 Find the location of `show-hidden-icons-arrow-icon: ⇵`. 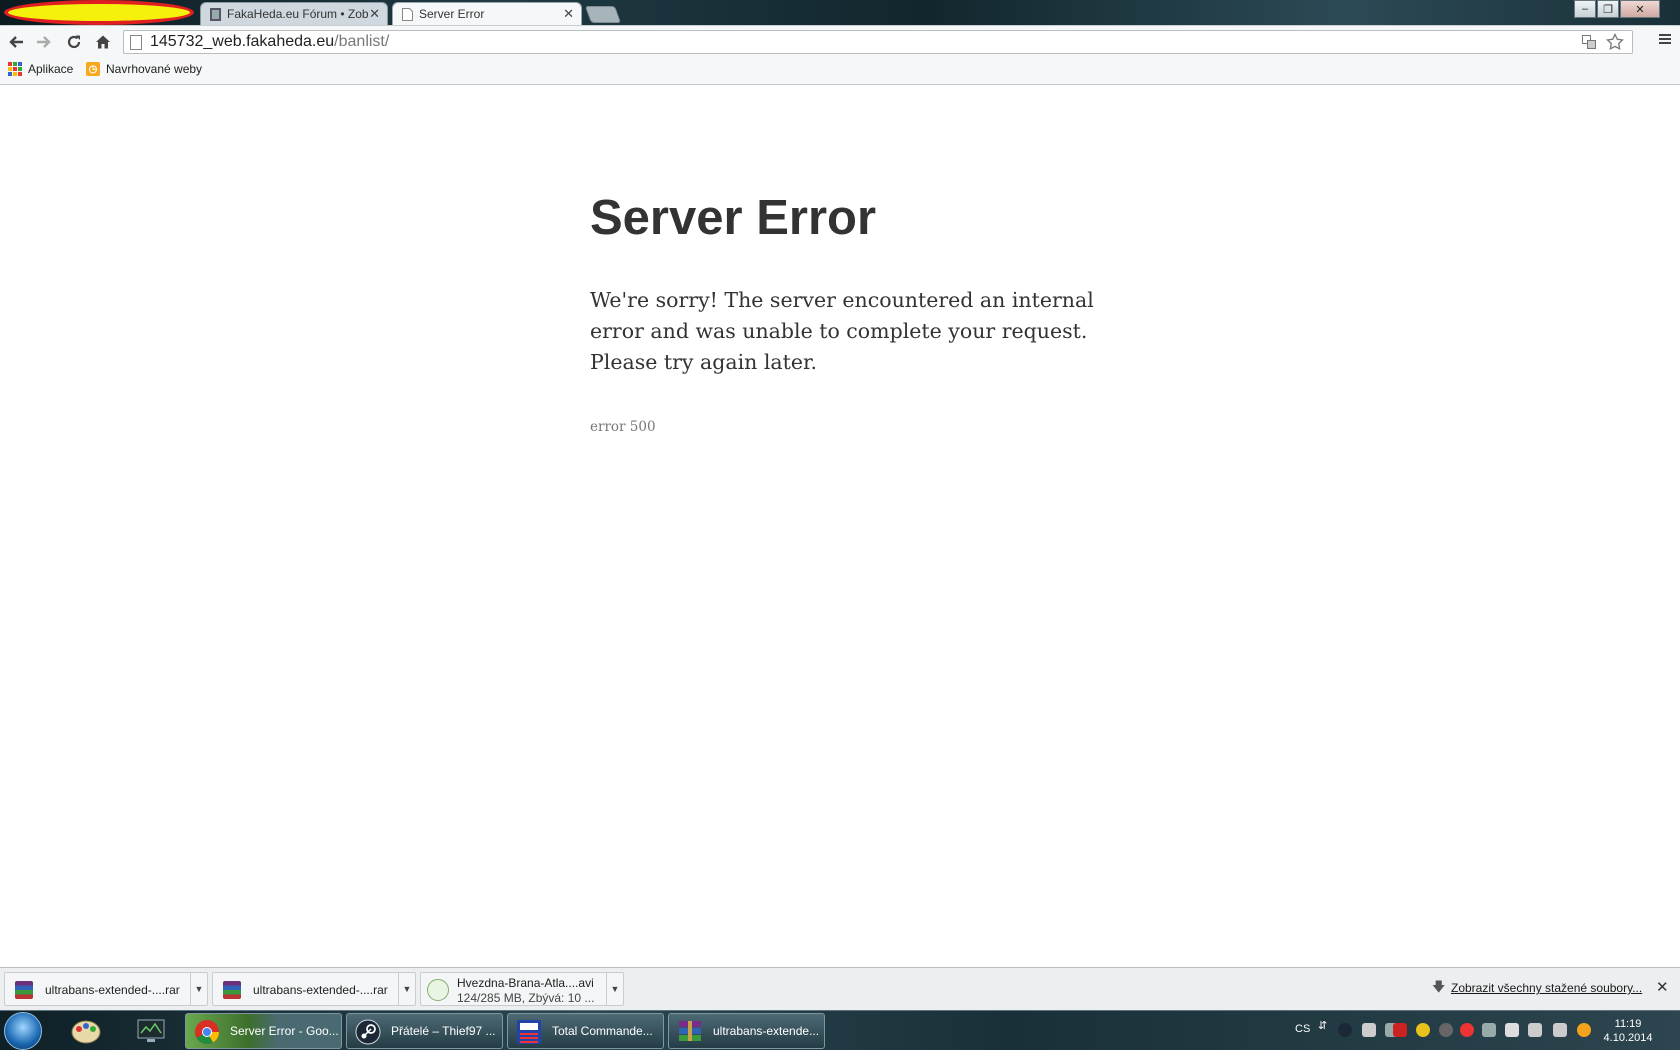

show-hidden-icons-arrow-icon: ⇵ is located at coordinates (1322, 1025).